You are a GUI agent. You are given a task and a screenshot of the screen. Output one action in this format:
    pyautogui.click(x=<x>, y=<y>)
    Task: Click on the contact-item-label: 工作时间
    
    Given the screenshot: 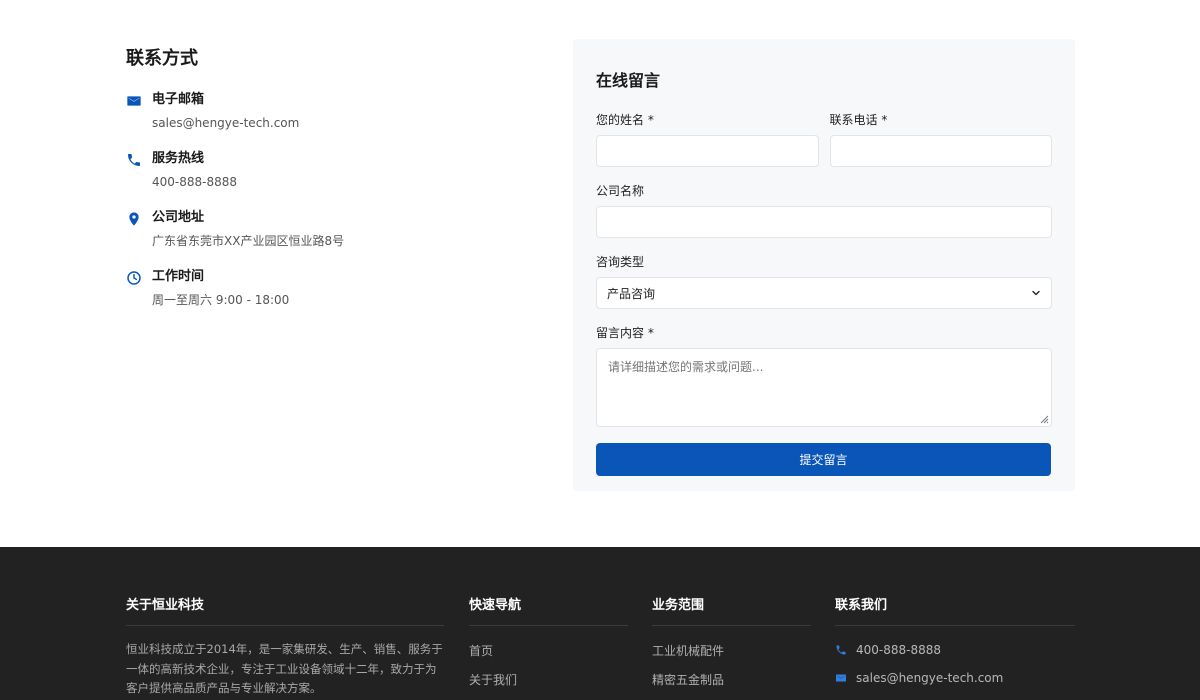 What is the action you would take?
    pyautogui.click(x=178, y=276)
    